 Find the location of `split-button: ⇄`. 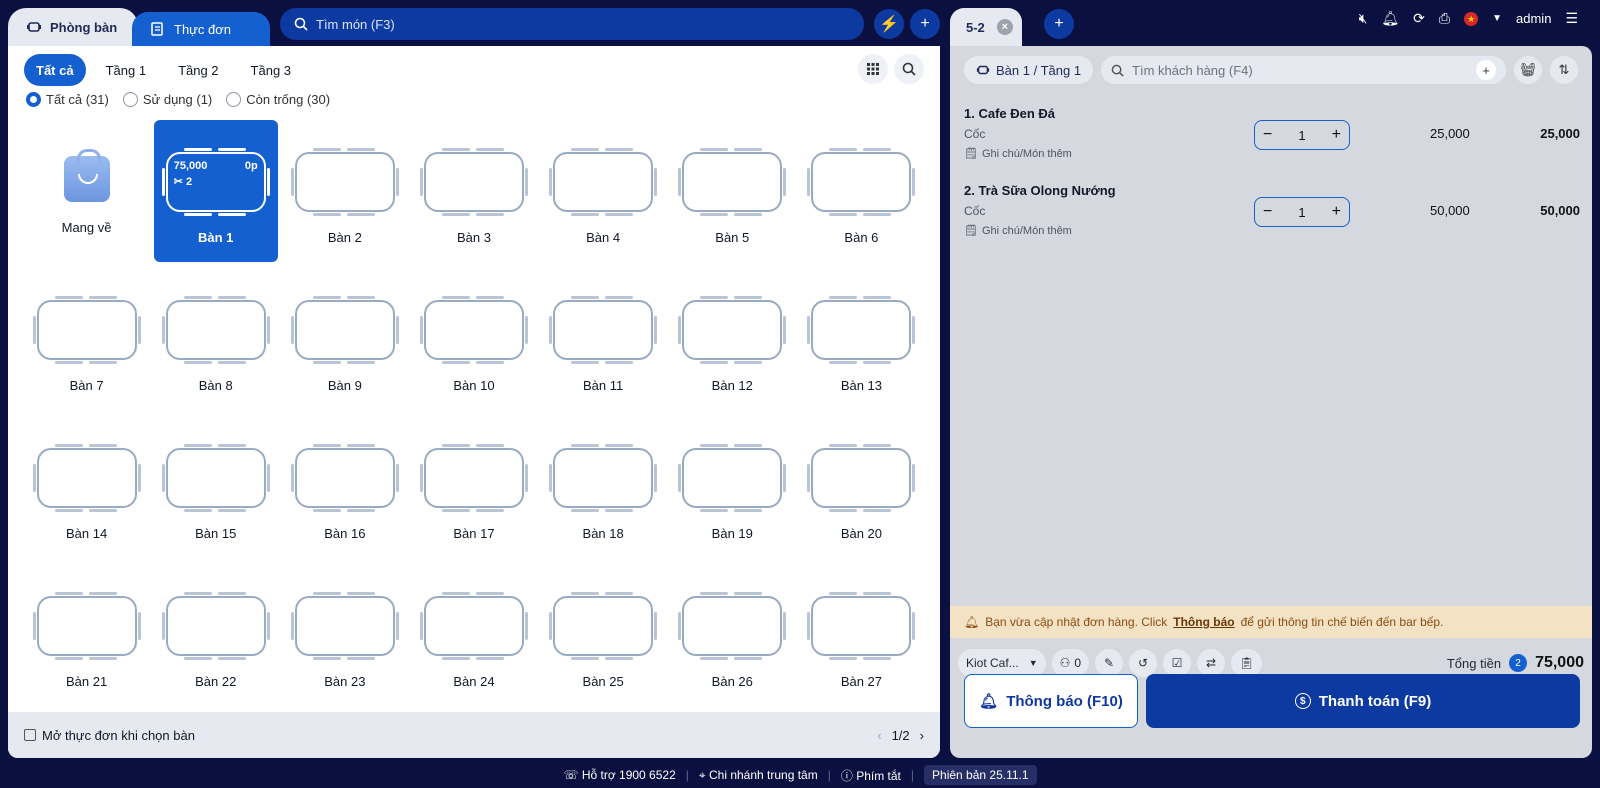

split-button: ⇄ is located at coordinates (1211, 663).